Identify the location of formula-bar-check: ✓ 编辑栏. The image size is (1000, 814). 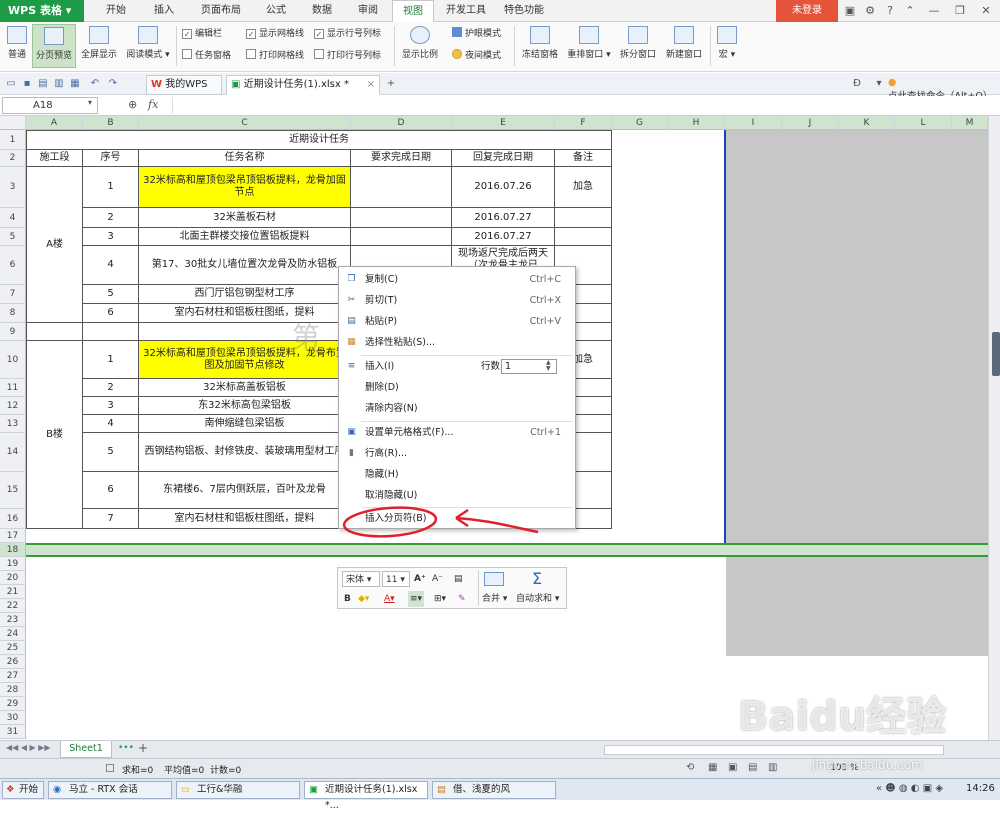
(202, 34).